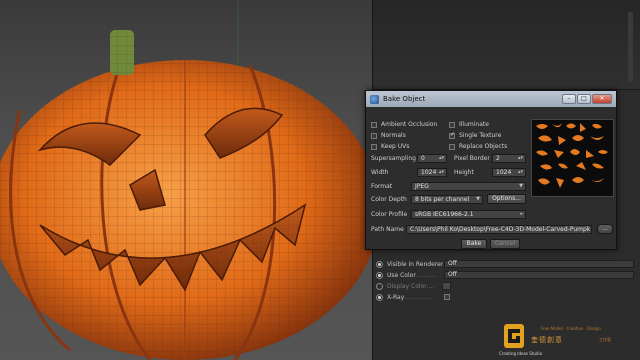 The width and height of the screenshot is (640, 360). I want to click on height-label: Height, so click(464, 172).